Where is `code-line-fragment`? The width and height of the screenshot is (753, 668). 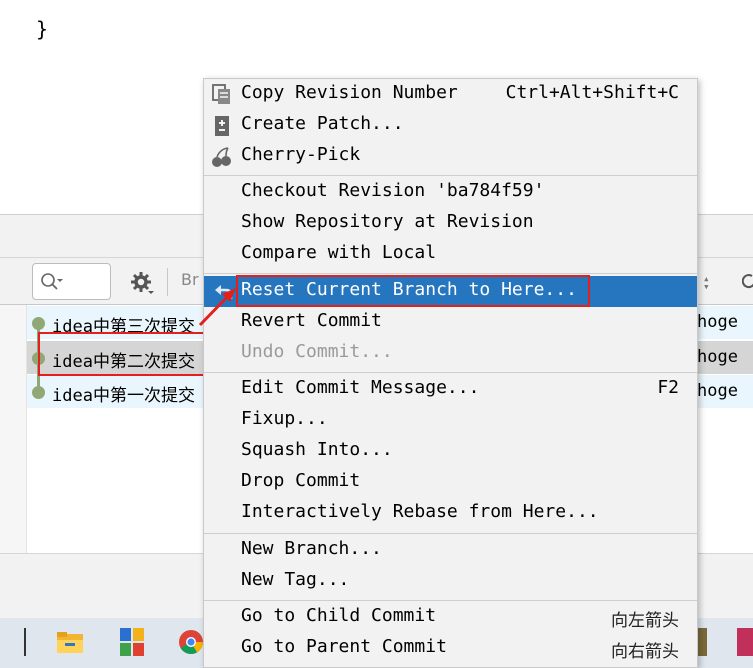
code-line-fragment is located at coordinates (376, 6).